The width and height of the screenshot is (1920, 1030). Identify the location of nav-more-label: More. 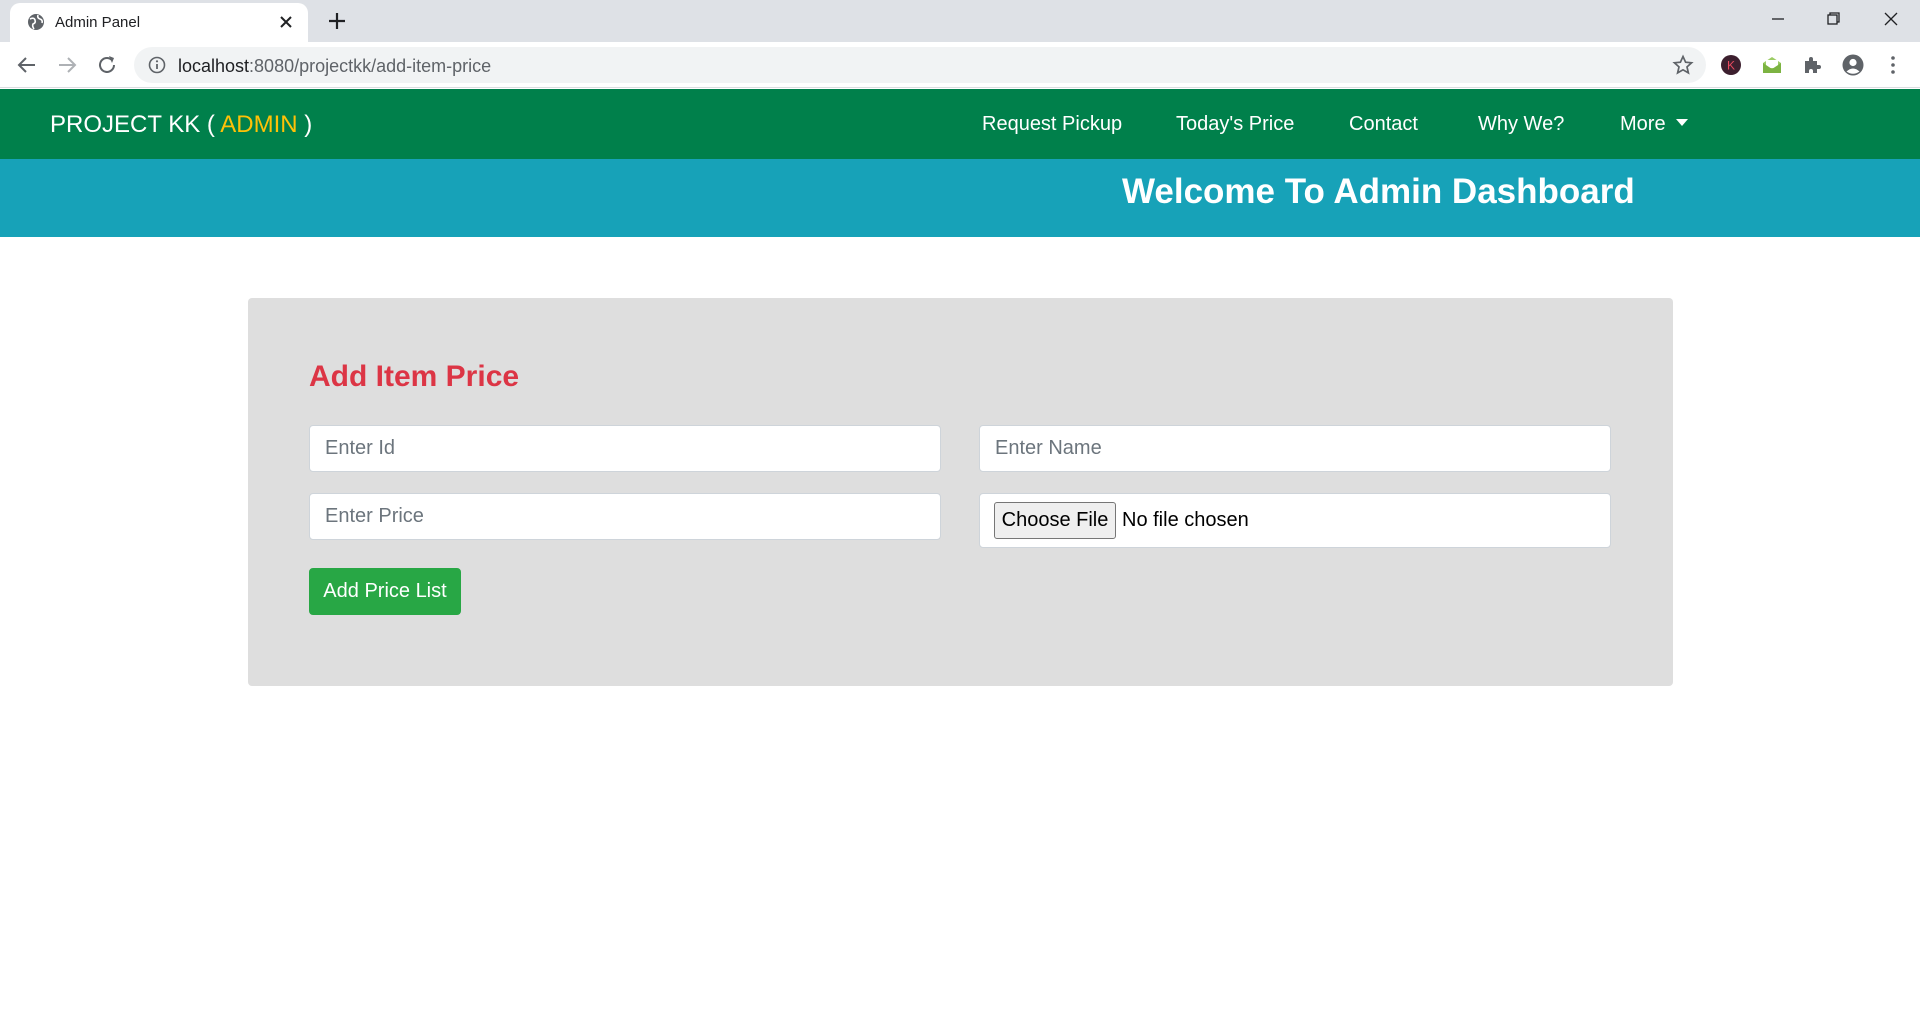
(1643, 124).